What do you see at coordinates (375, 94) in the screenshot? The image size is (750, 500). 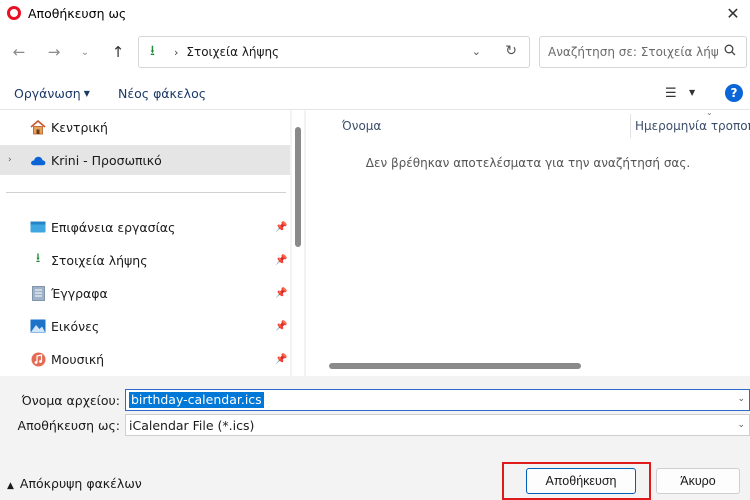 I see `command-toolbar: Οργάνωση ▼ Νέος φάκελος ☰ ▼ ?` at bounding box center [375, 94].